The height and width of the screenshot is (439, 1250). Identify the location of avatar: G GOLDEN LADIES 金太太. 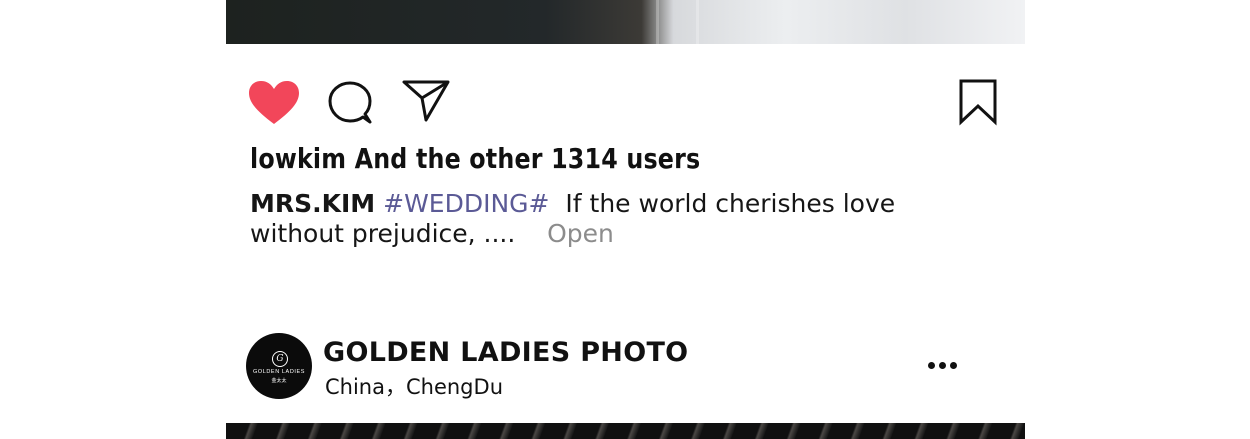
(279, 366).